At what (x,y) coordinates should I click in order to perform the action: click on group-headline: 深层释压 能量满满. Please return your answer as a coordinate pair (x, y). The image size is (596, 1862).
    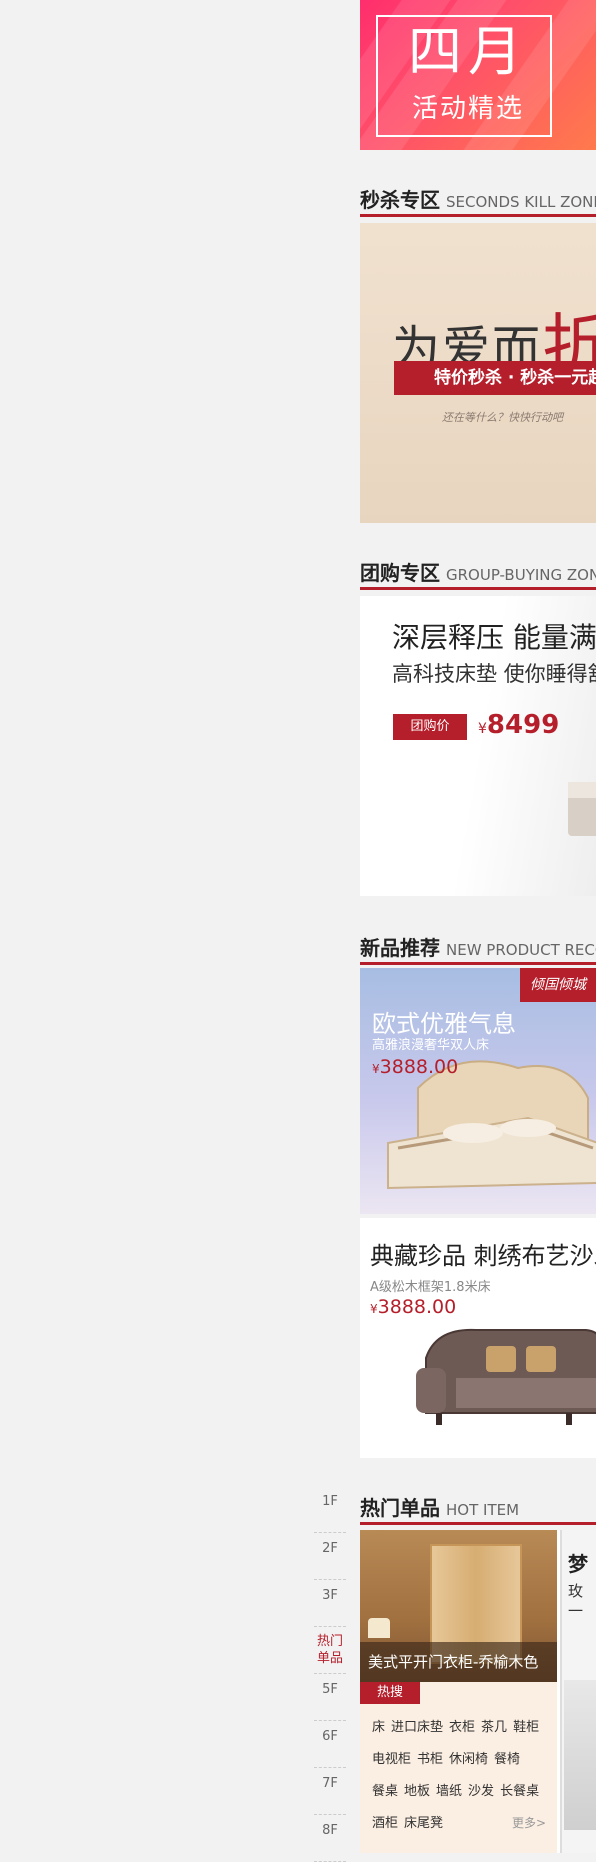
    Looking at the image, I should click on (494, 637).